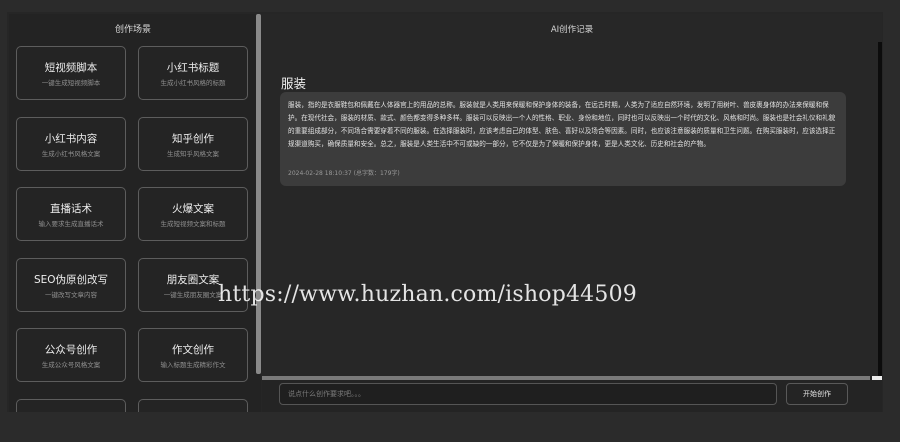 This screenshot has width=900, height=442. What do you see at coordinates (880, 210) in the screenshot?
I see `record-panel-scrollbar` at bounding box center [880, 210].